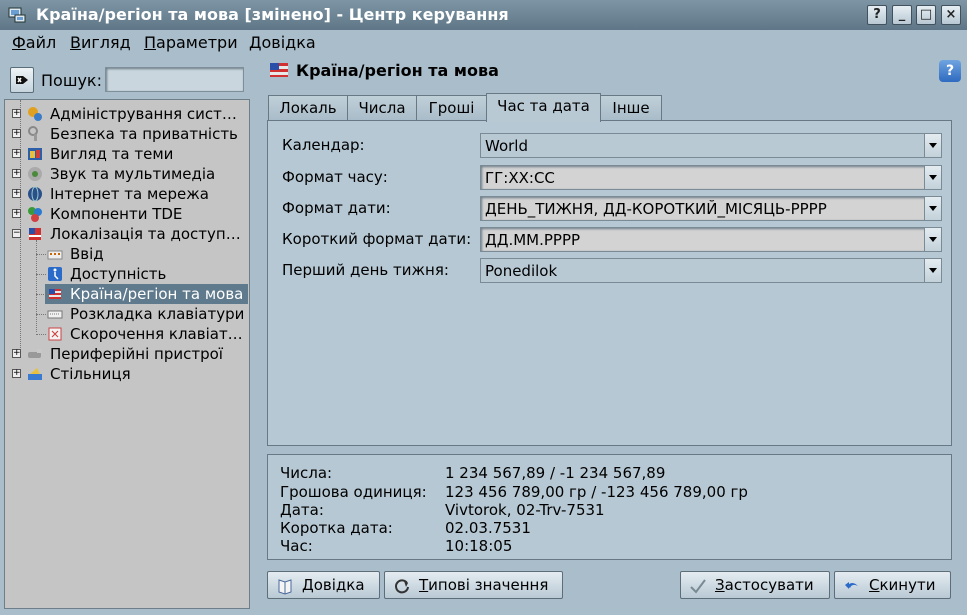  Describe the element at coordinates (144, 134) in the screenshot. I see `tree-item-label: Безпека та приватність` at that location.